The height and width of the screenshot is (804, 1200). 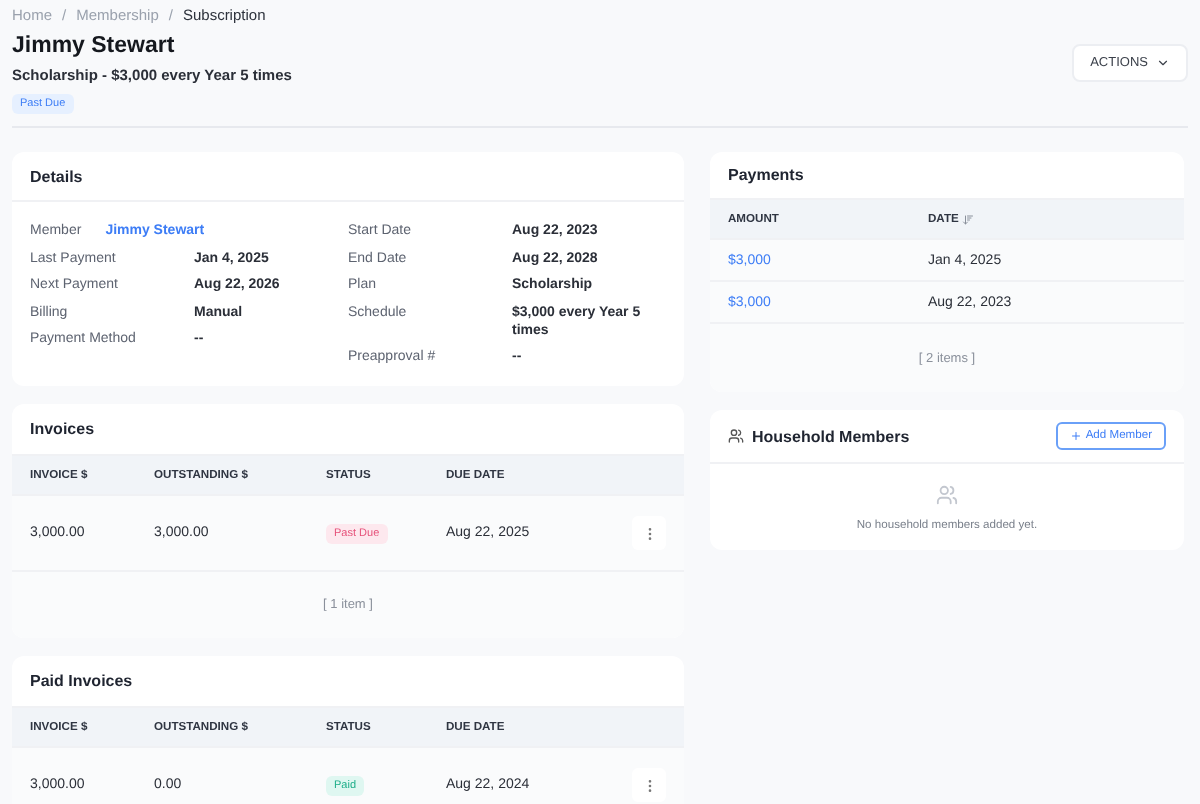 I want to click on plus-icon, so click(x=1075, y=436).